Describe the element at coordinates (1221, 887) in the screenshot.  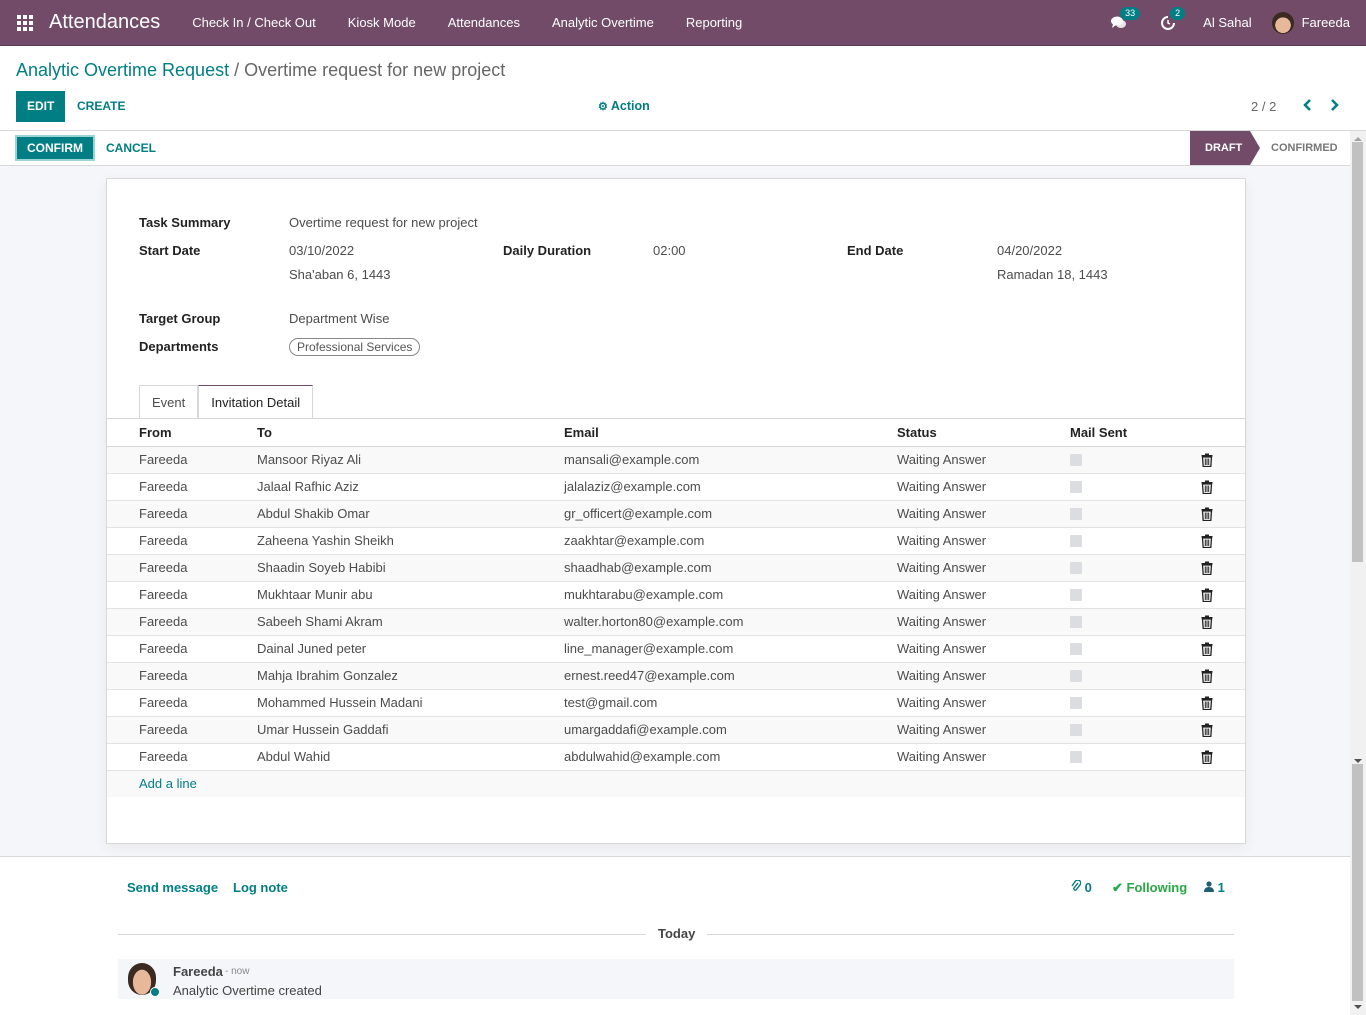
I see `followers-count: 1` at that location.